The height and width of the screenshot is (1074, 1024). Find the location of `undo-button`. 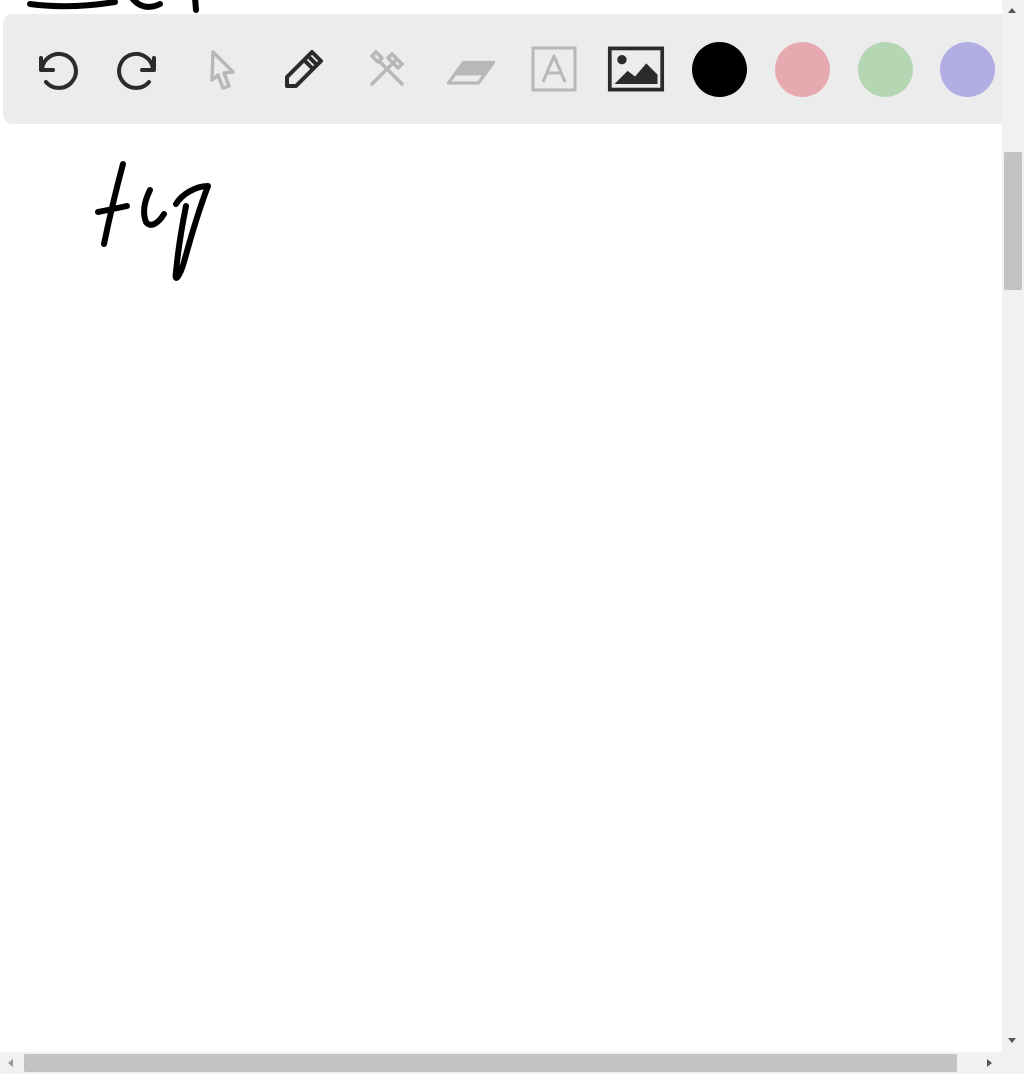

undo-button is located at coordinates (56, 69).